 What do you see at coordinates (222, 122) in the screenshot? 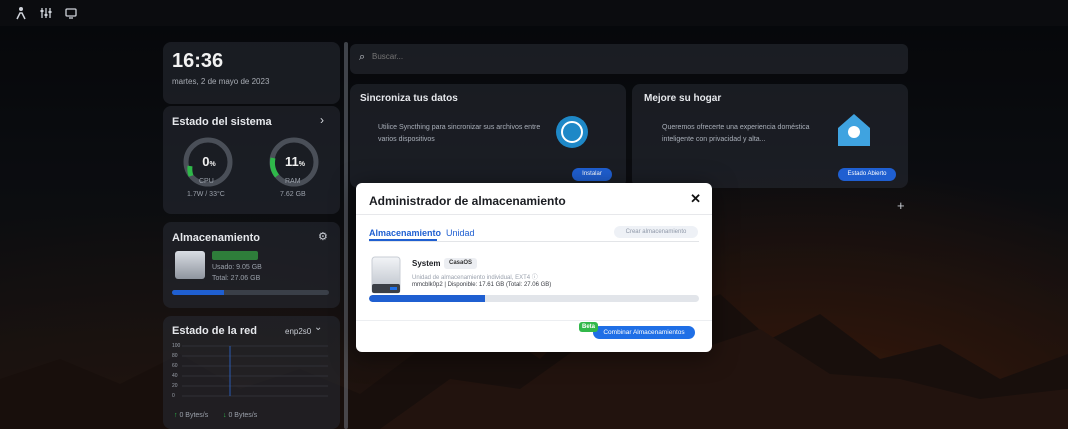
I see `system-status-title: Estado del sistema` at bounding box center [222, 122].